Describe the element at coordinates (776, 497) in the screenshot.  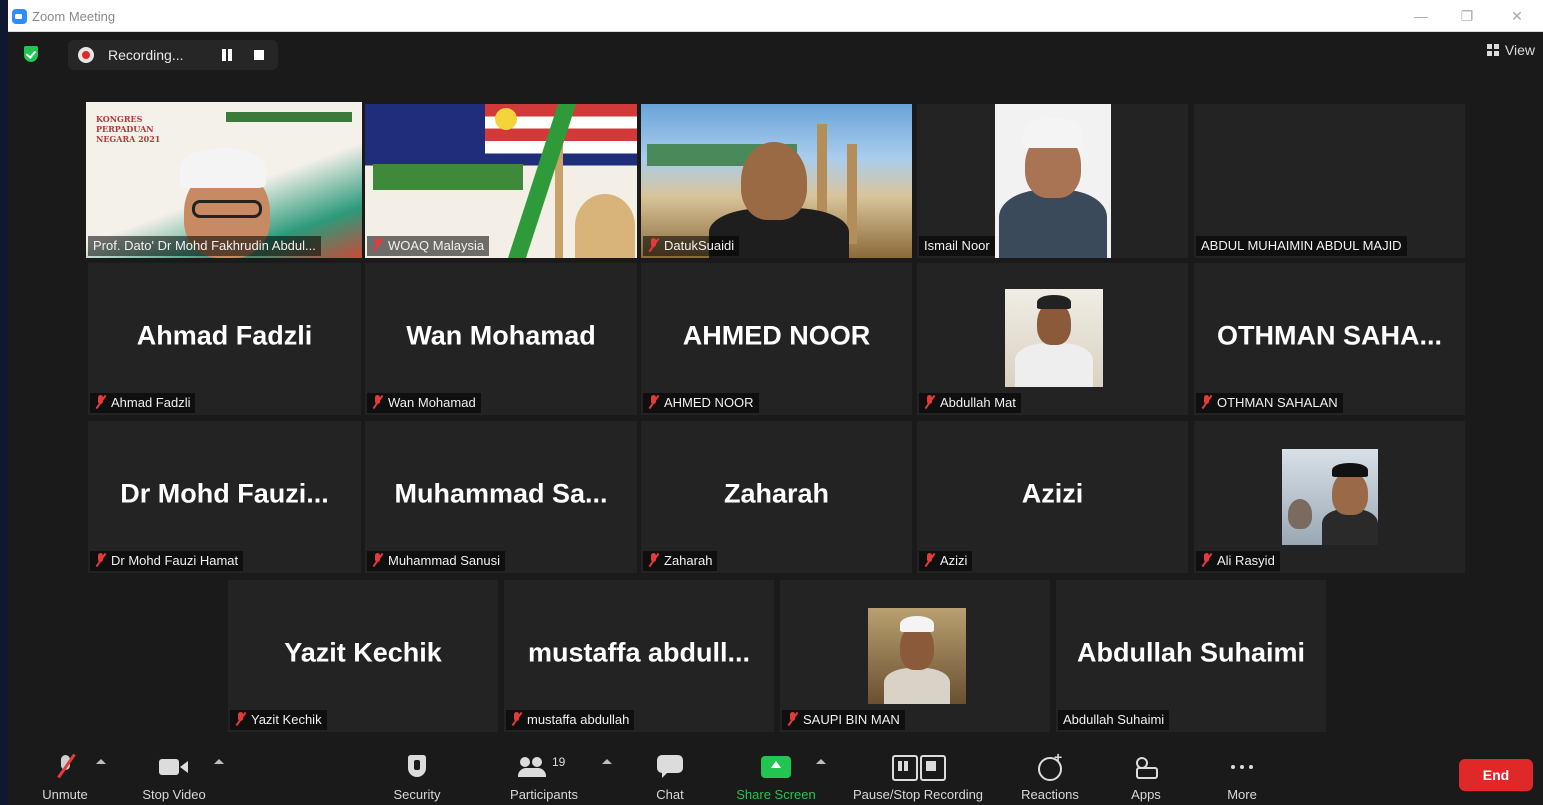
I see `video-tile: Zaharah Zaharah` at that location.